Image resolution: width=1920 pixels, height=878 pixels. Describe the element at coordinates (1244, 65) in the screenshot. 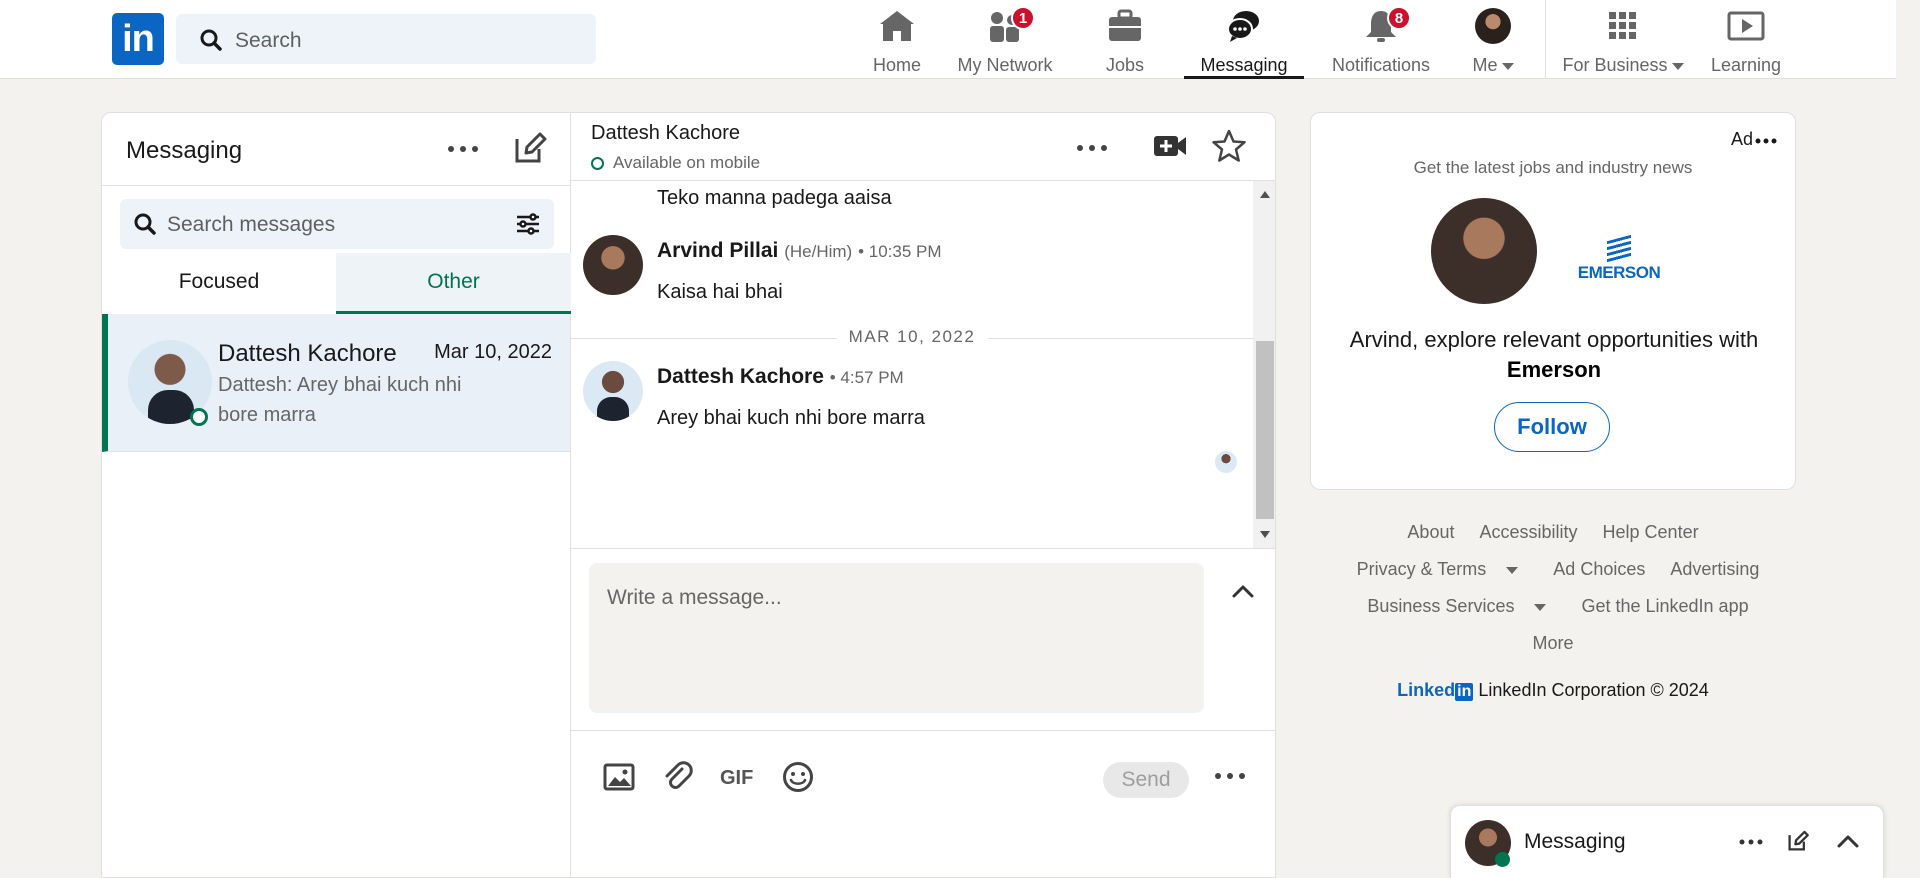

I see `nav-messaging-label: Messaging` at that location.